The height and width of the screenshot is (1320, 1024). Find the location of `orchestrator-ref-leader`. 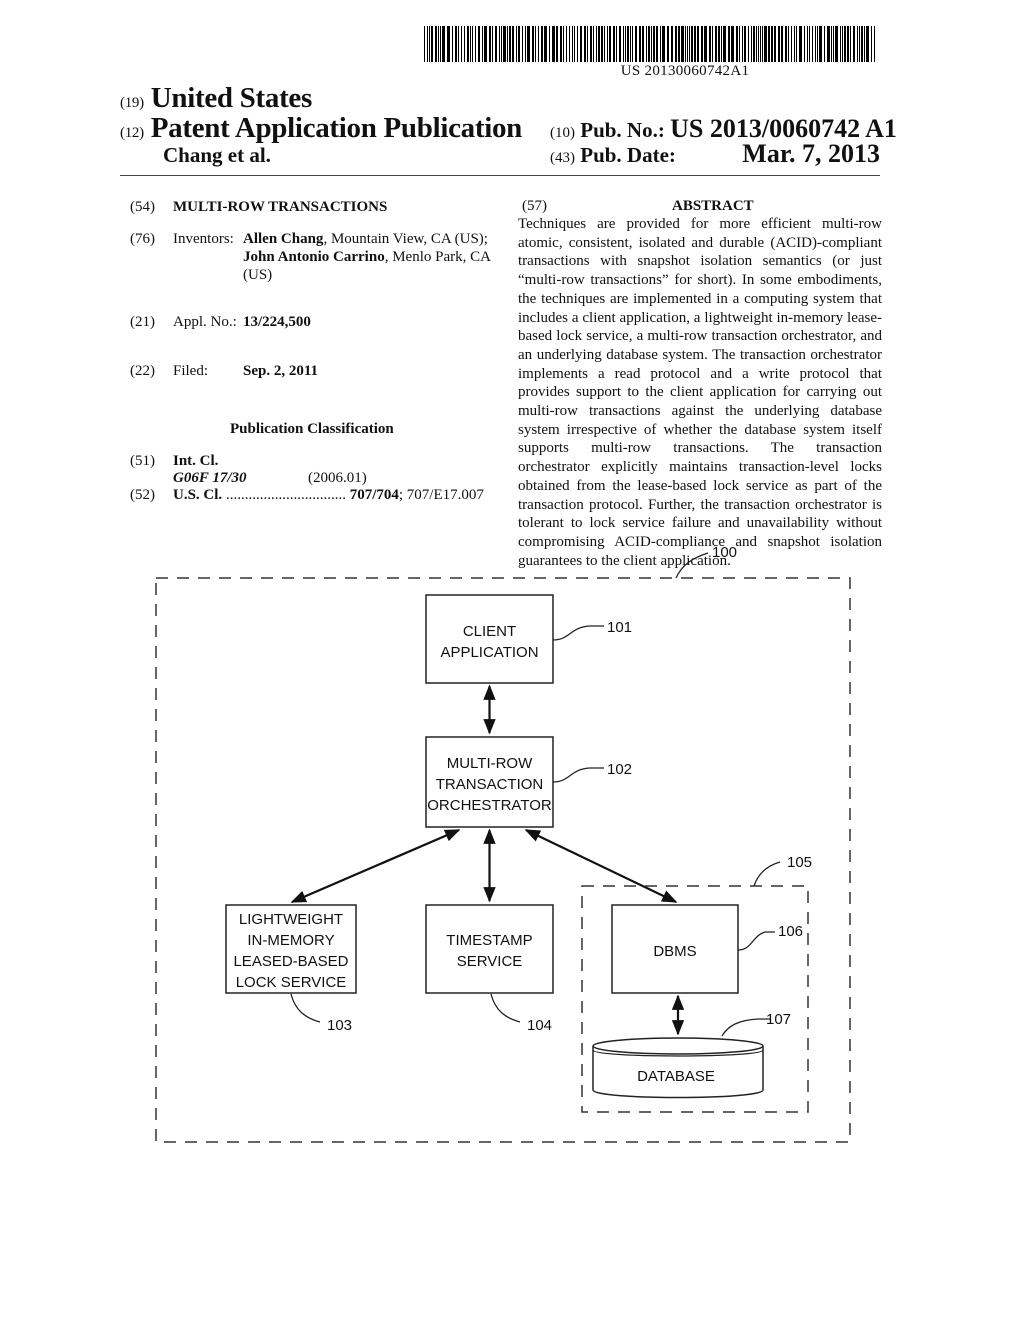

orchestrator-ref-leader is located at coordinates (578, 775).